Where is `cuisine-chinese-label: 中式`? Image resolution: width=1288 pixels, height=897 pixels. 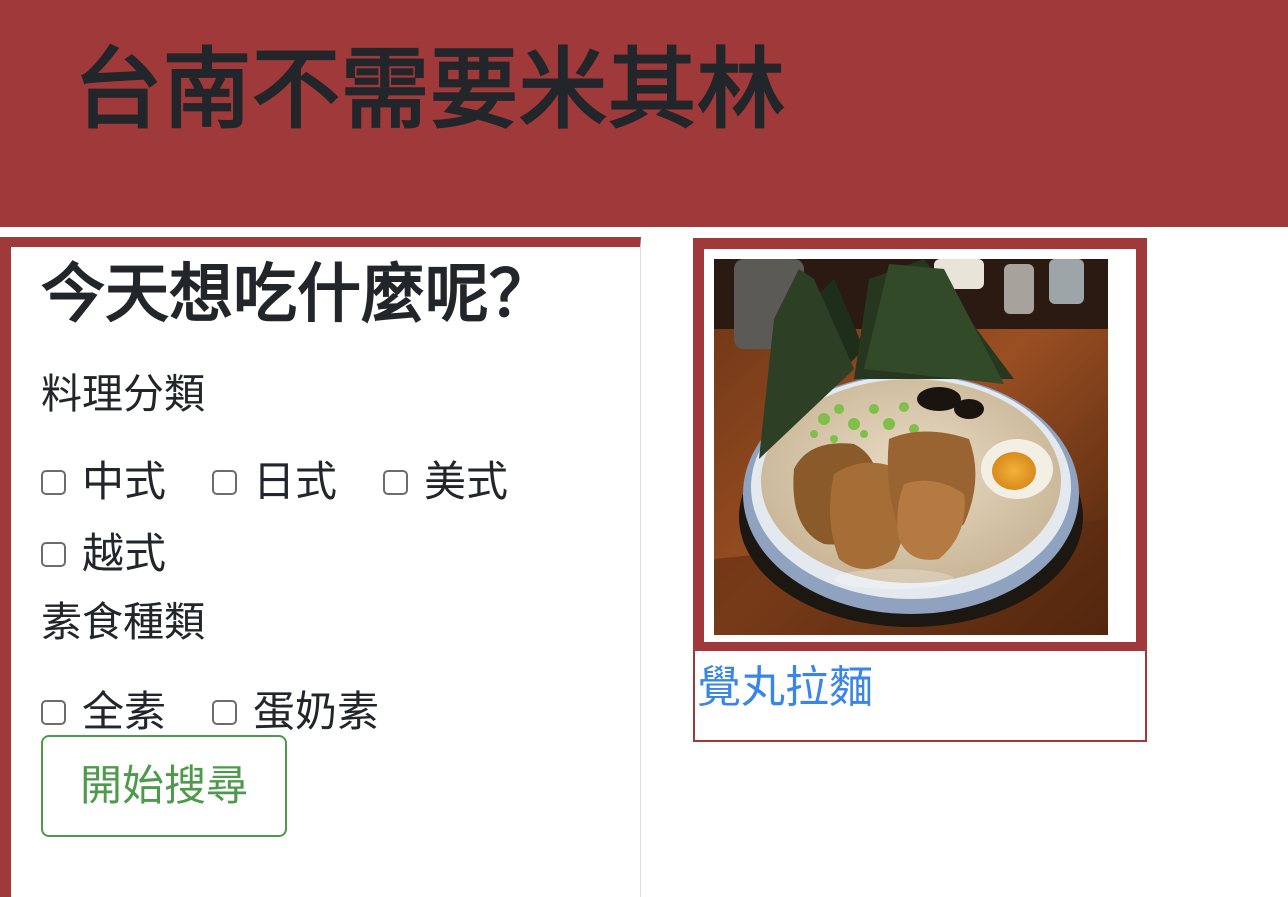 cuisine-chinese-label: 中式 is located at coordinates (124, 481).